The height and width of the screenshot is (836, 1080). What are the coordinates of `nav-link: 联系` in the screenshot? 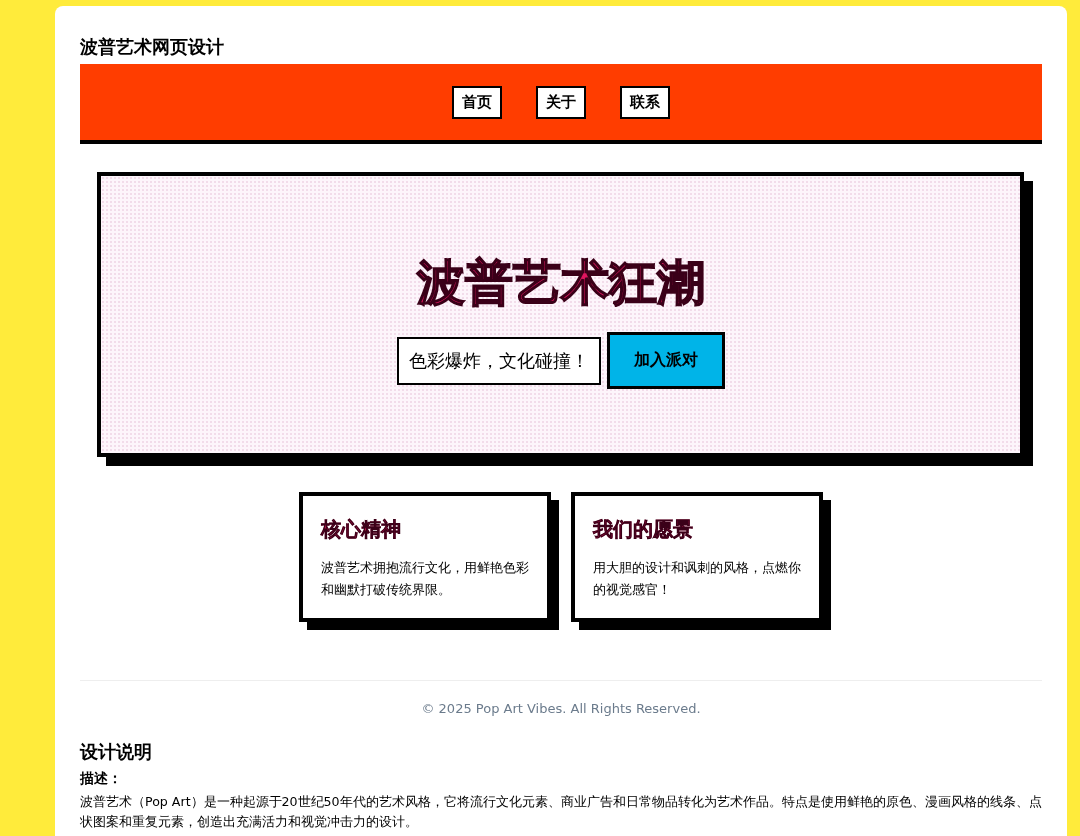 It's located at (645, 102).